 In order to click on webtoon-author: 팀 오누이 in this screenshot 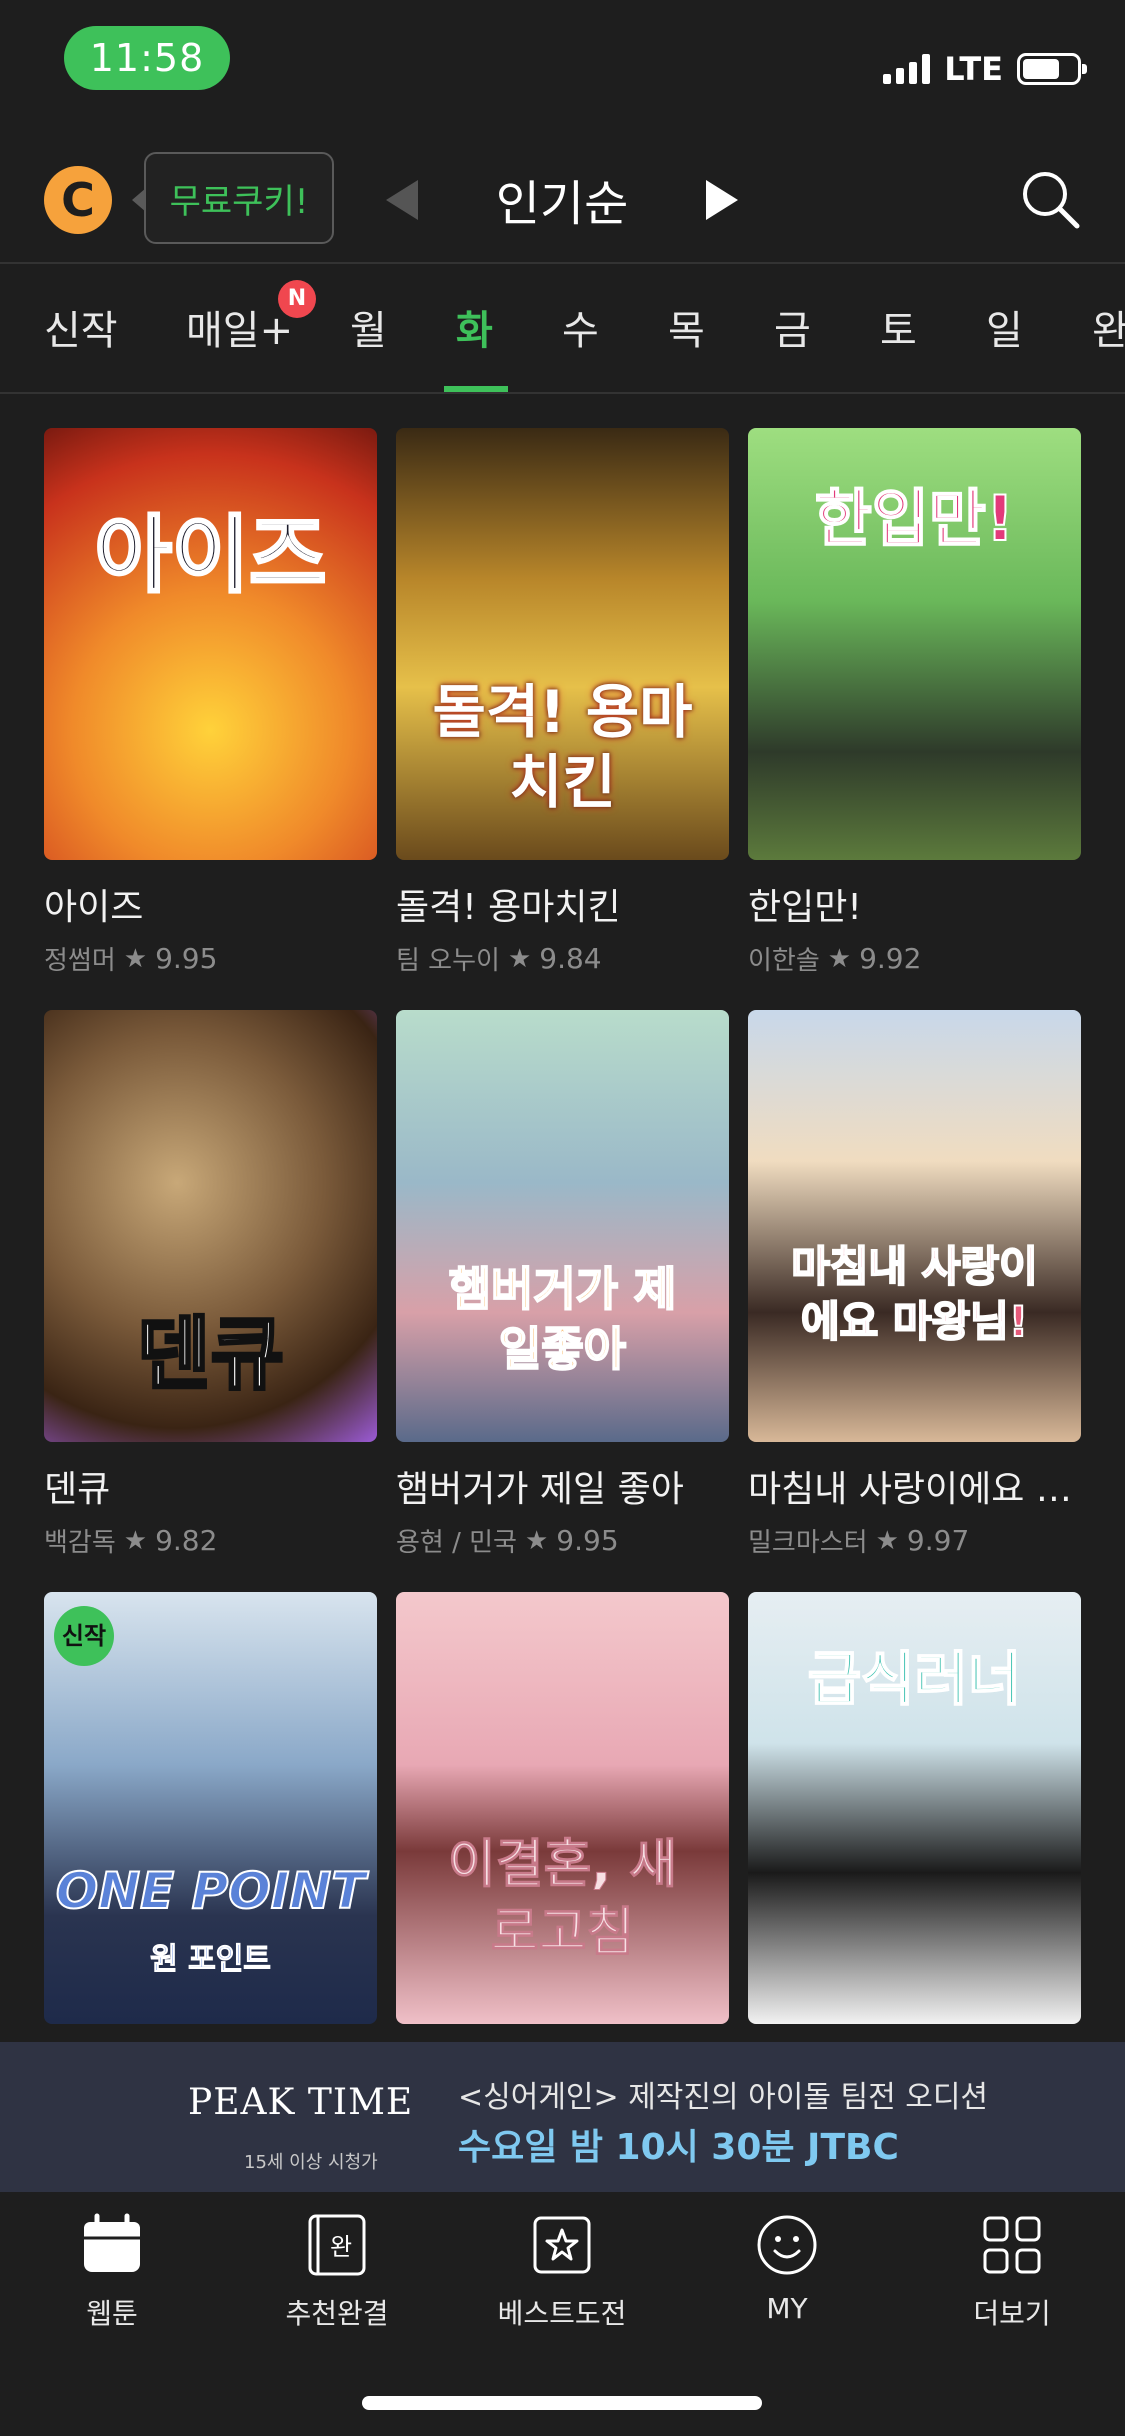, I will do `click(448, 961)`.